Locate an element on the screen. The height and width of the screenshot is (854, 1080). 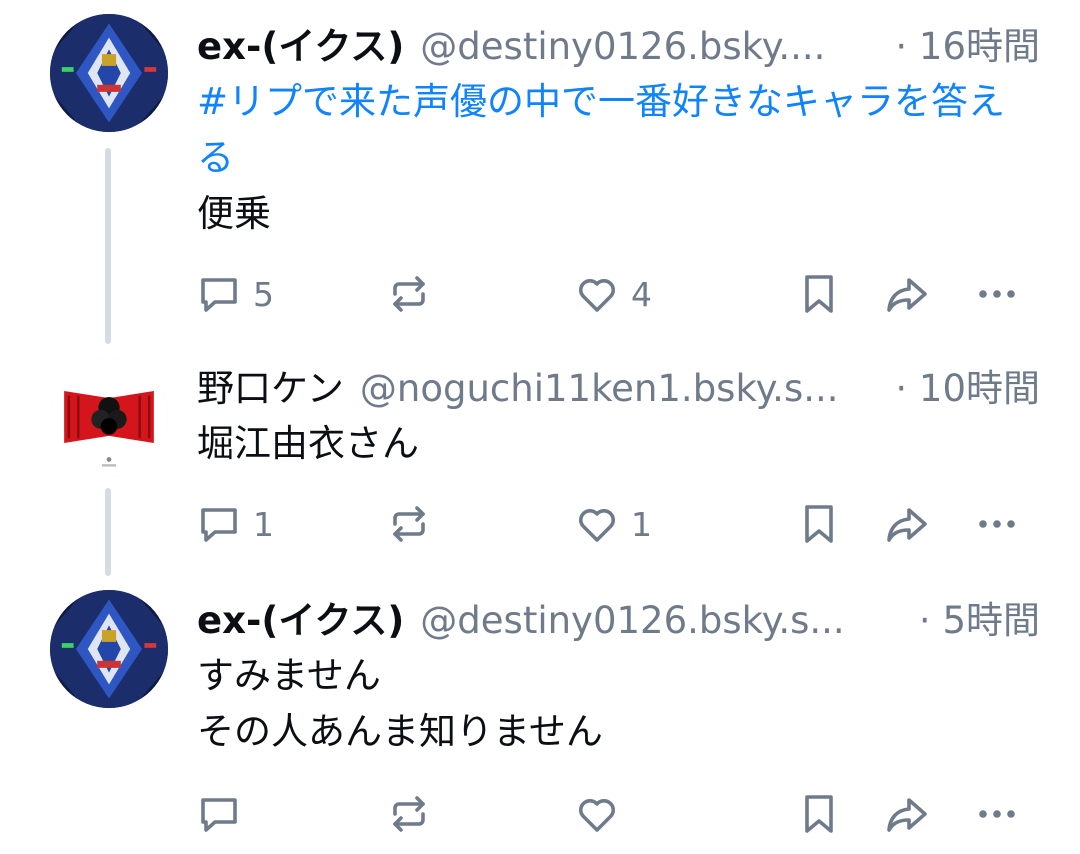
post-header: ex-(イクス) @destiny0126.bsky.... · 16時間 is located at coordinates (618, 42).